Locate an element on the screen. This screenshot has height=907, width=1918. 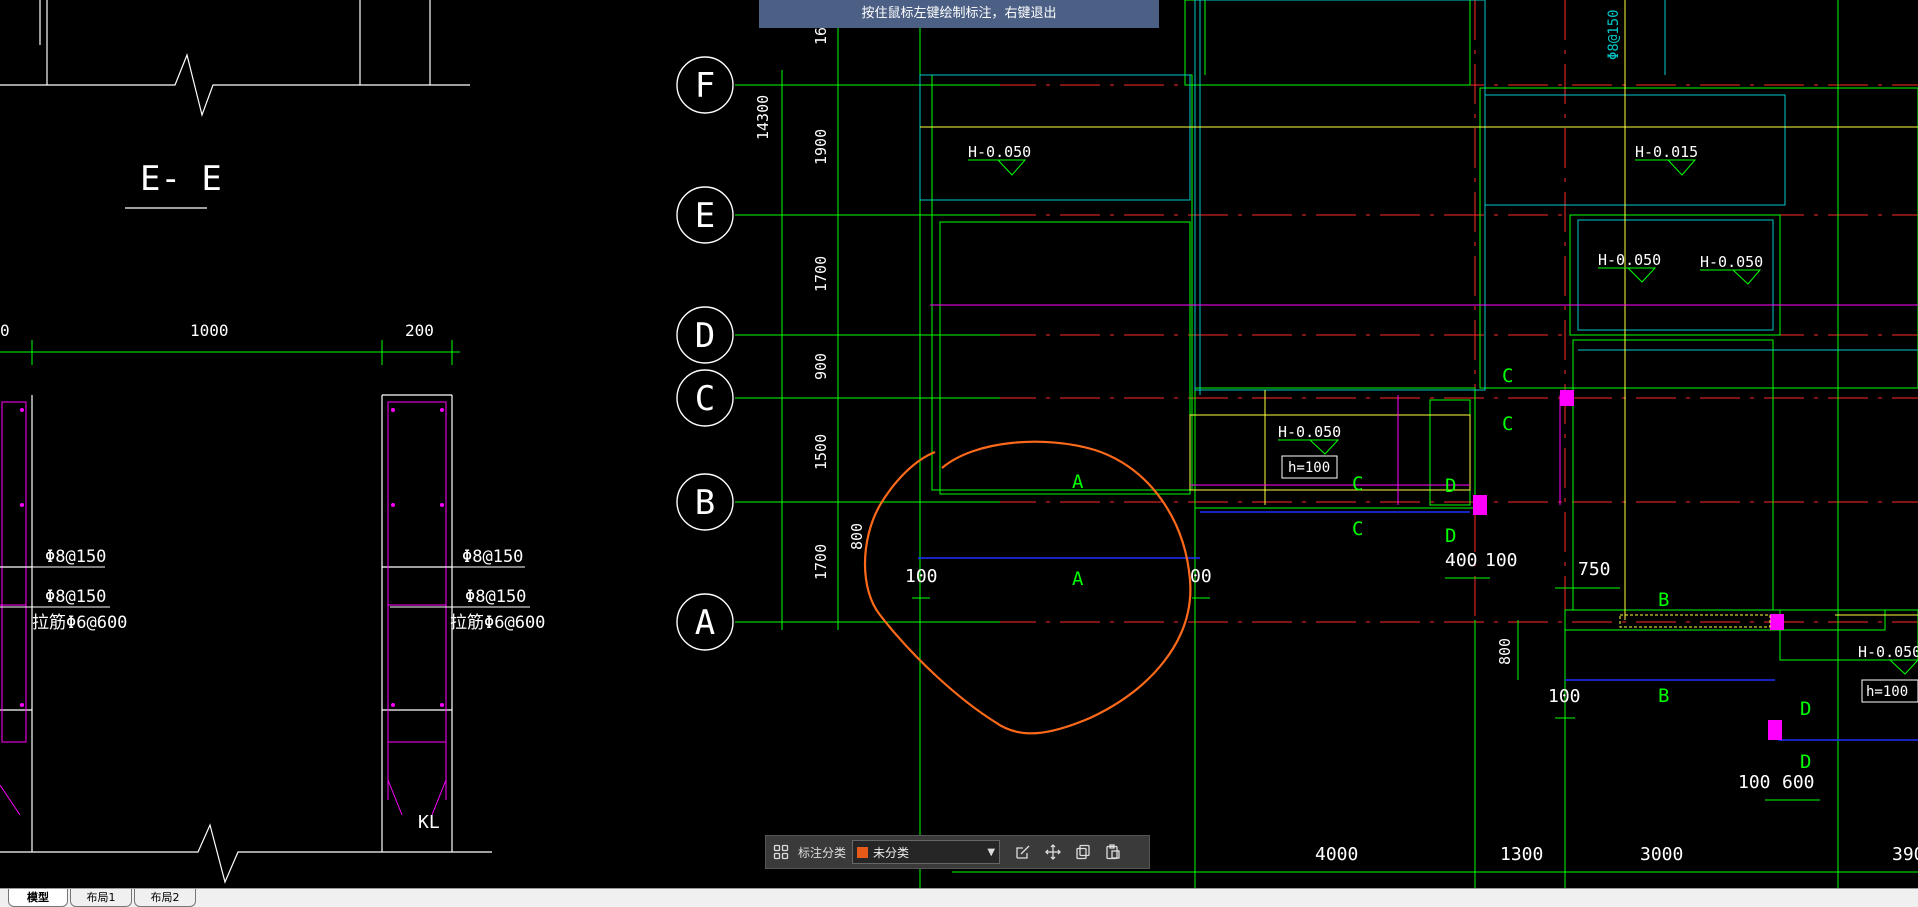
rebar-right-2: Φ8@150 is located at coordinates (495, 597).